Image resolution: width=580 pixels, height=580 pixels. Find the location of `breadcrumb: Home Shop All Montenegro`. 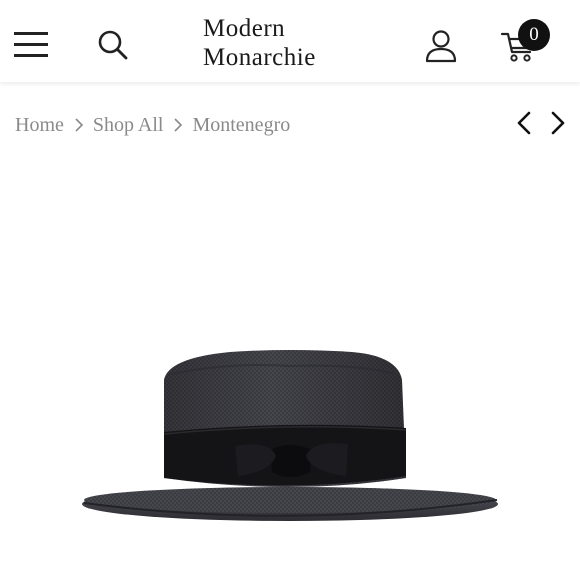

breadcrumb: Home Shop All Montenegro is located at coordinates (152, 125).